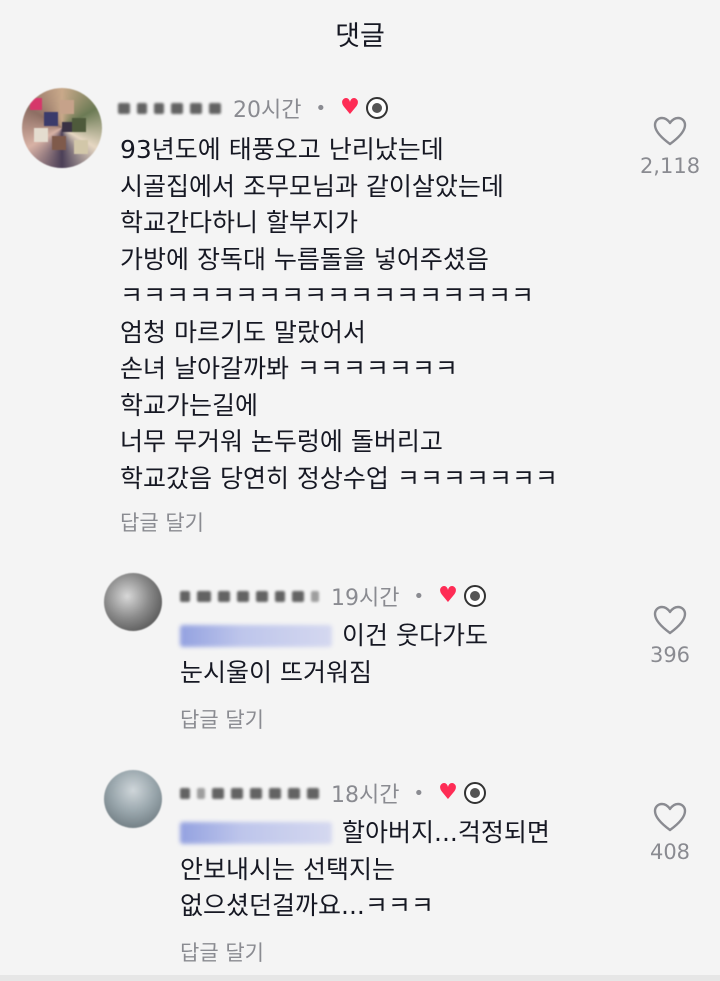 The width and height of the screenshot is (720, 981). I want to click on like-count: 2,118, so click(670, 166).